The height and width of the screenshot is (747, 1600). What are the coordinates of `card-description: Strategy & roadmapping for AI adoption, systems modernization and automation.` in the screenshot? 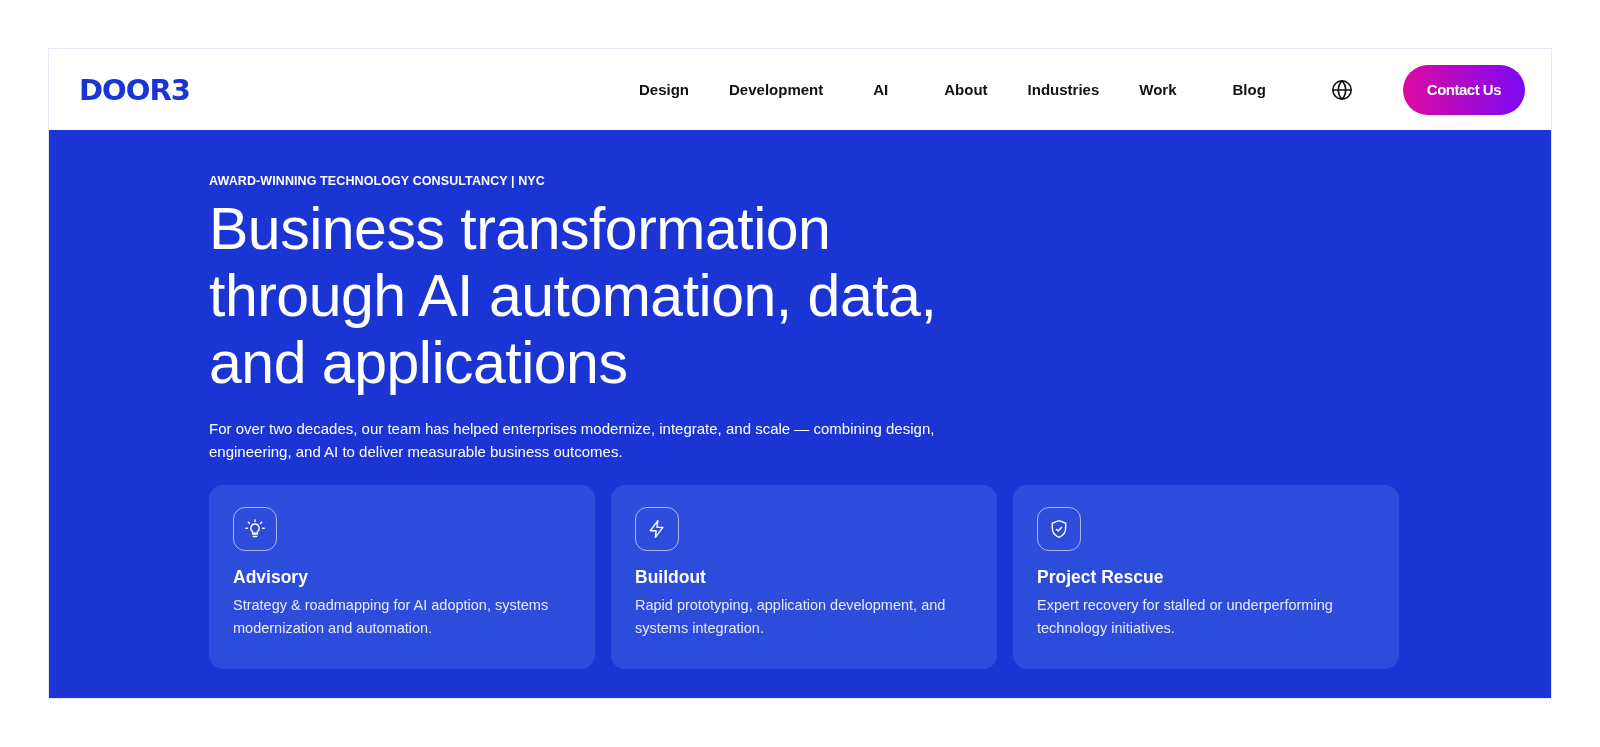 It's located at (391, 617).